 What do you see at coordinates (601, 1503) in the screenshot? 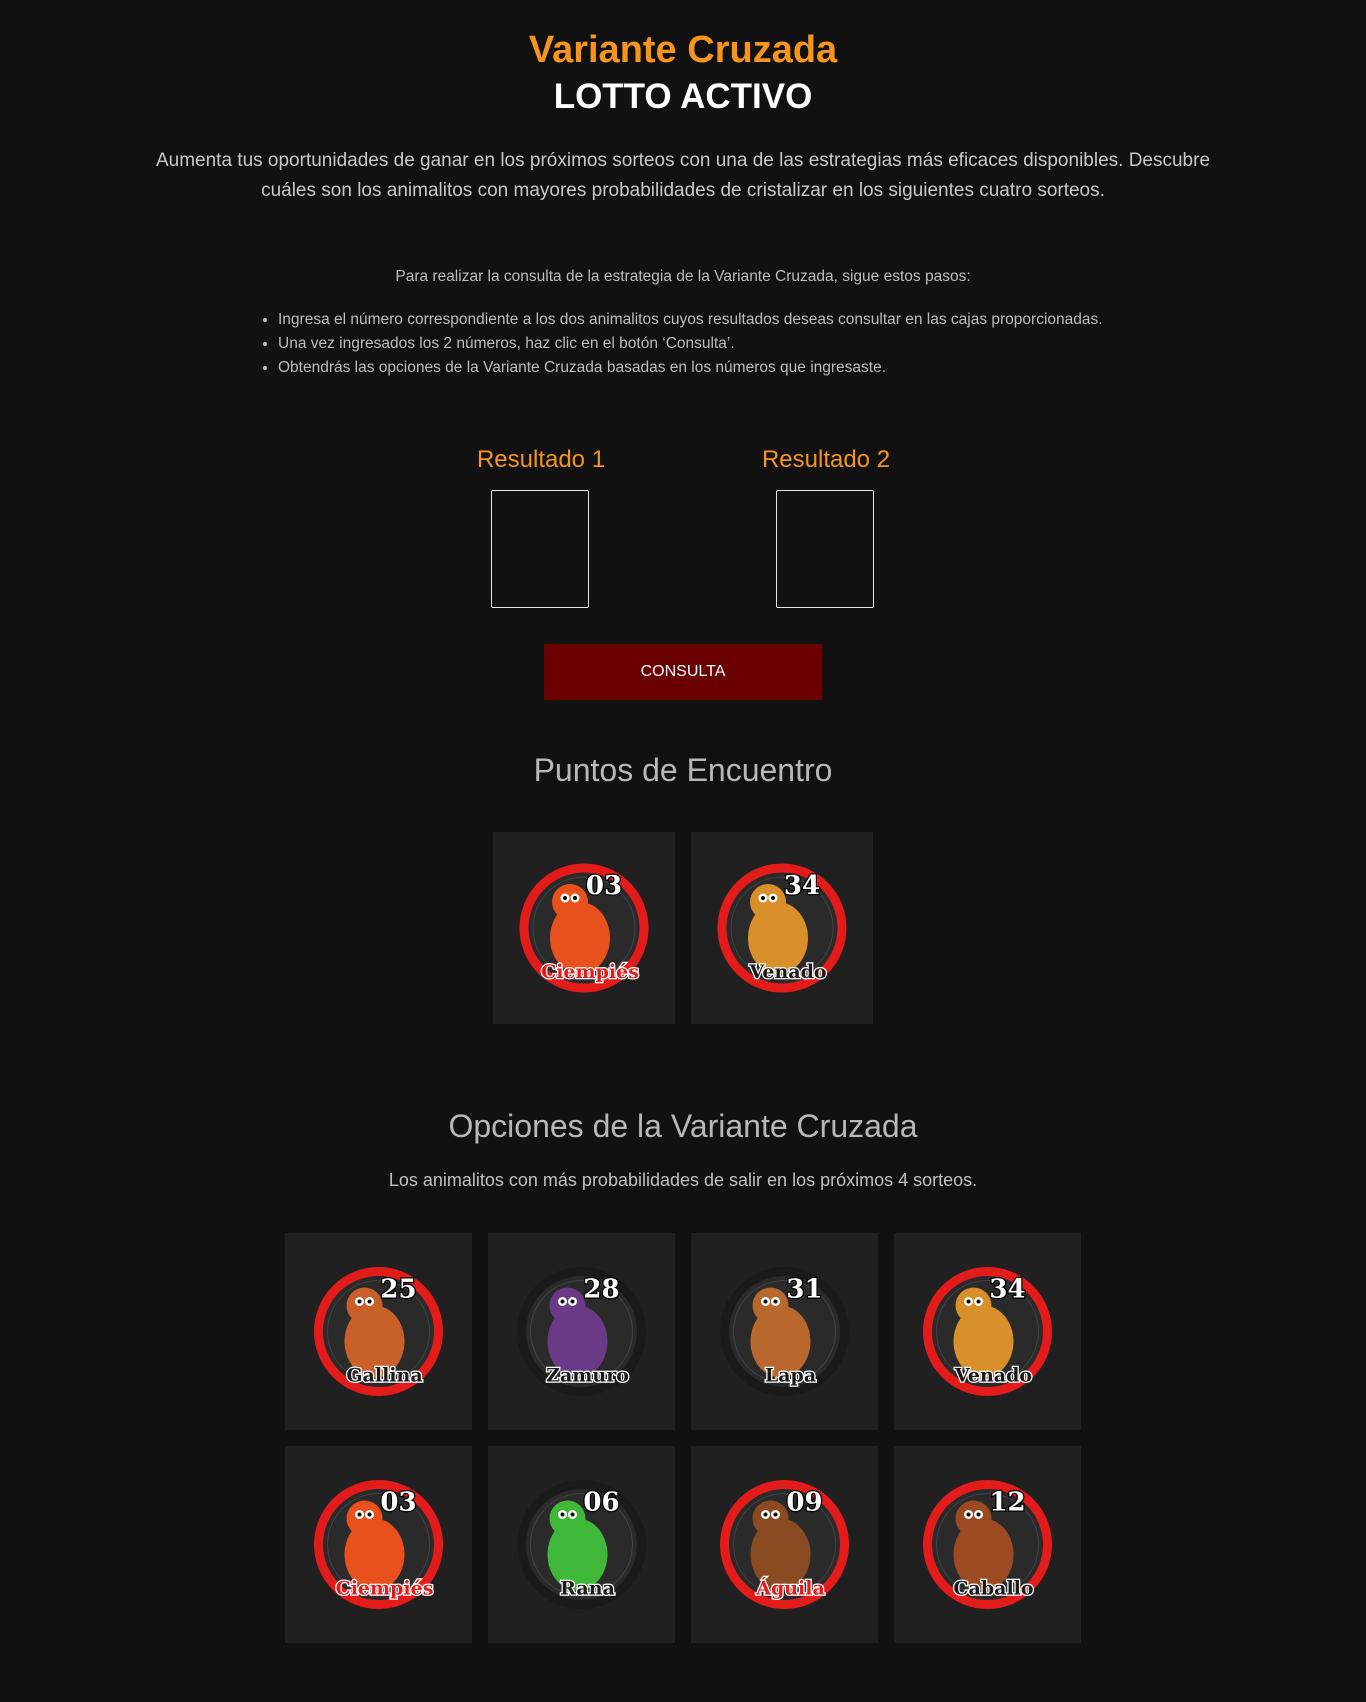
I see `animal-number: 06` at bounding box center [601, 1503].